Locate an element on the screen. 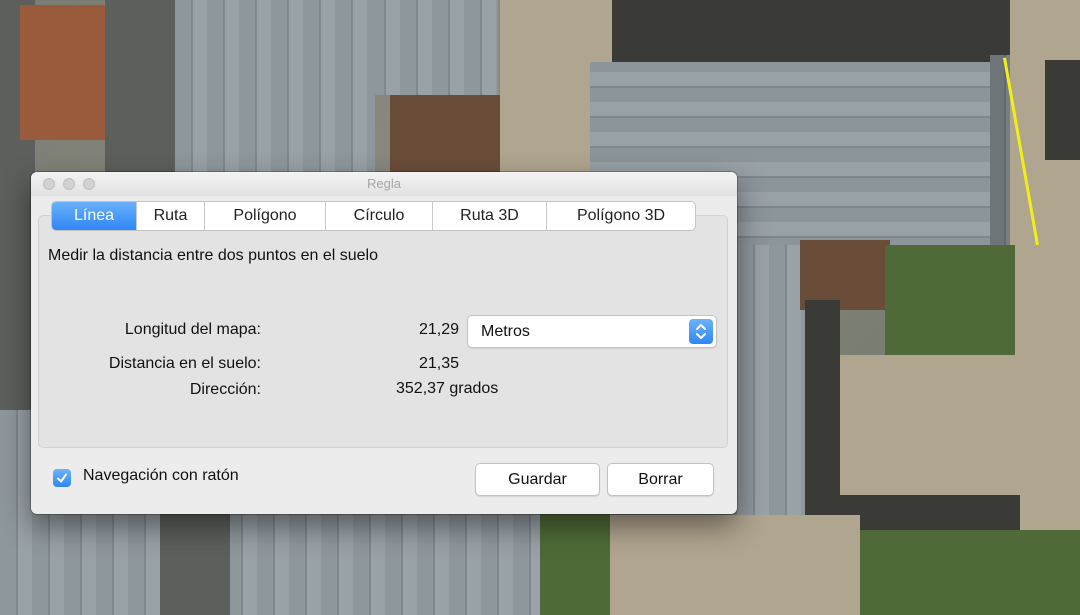 This screenshot has width=1080, height=615. ground-distance-value: 21,35 is located at coordinates (438, 363).